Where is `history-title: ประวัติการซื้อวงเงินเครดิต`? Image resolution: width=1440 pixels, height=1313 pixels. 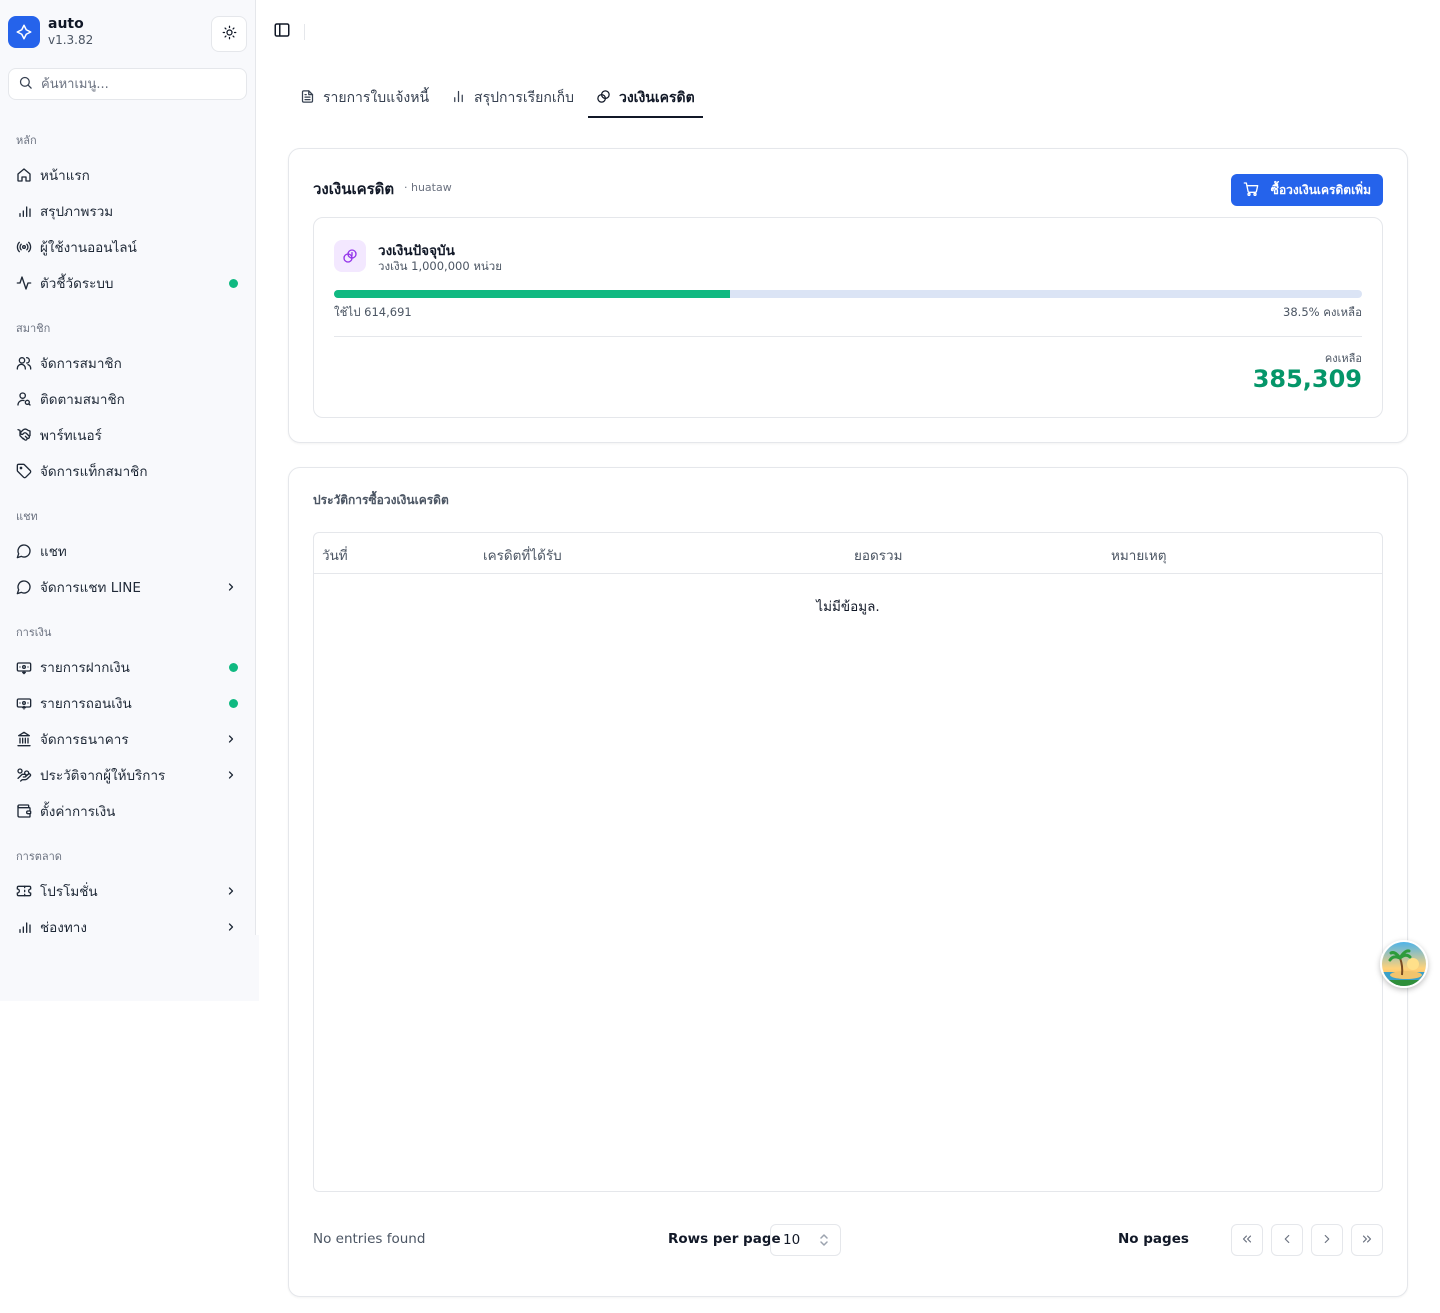
history-title: ประวัติการซื้อวงเงินเครดิต is located at coordinates (381, 500).